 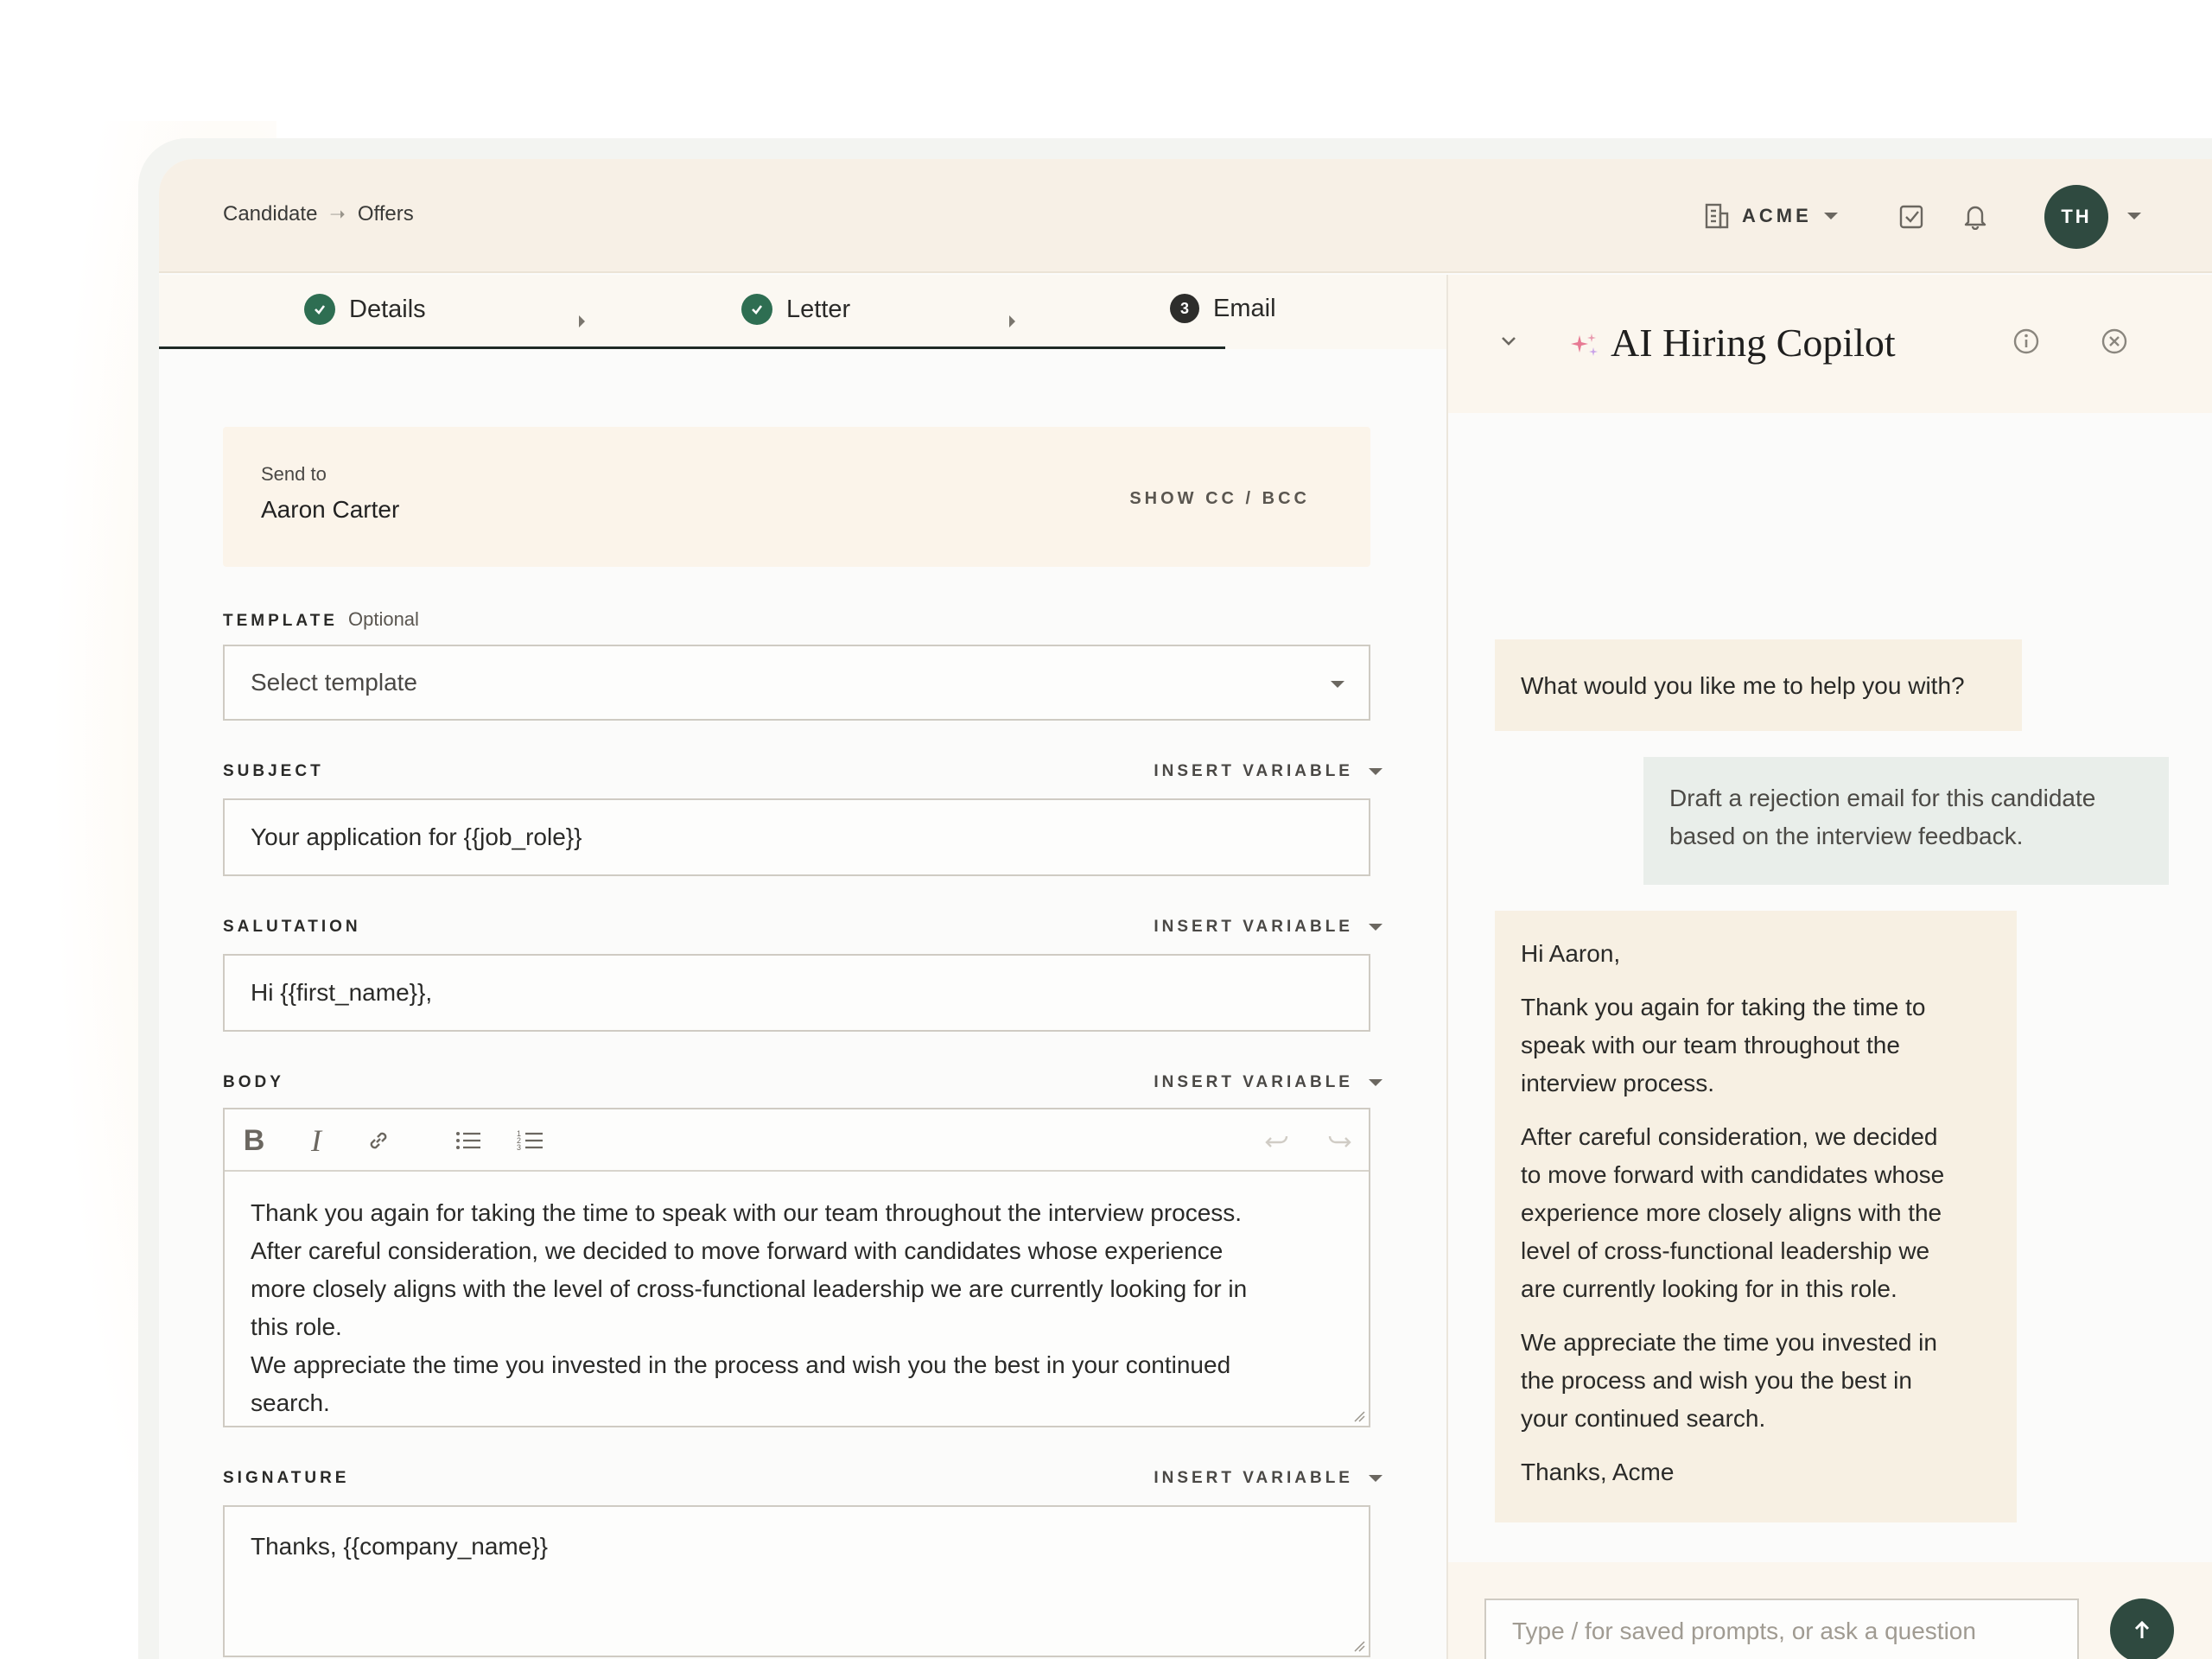 I want to click on step-details: Details, so click(x=365, y=309).